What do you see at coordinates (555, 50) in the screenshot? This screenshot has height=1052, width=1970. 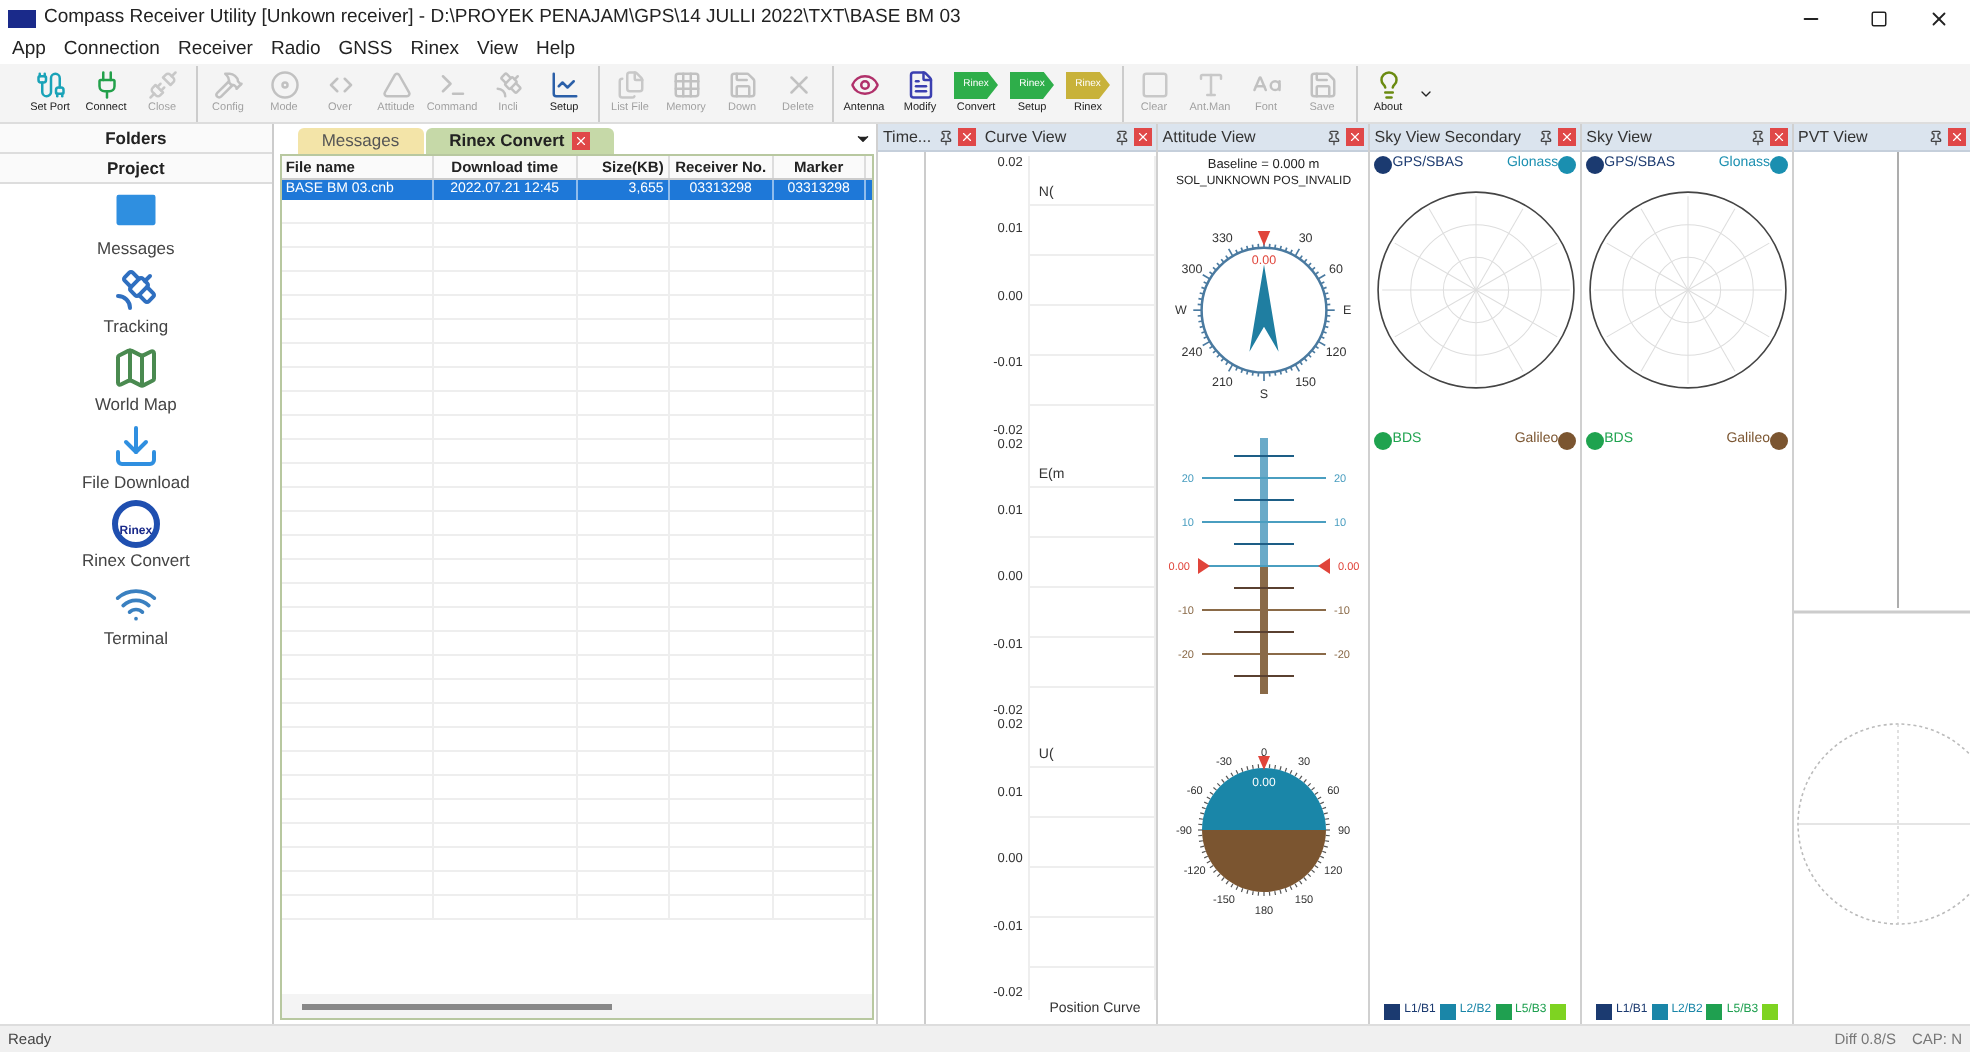 I see `menu-item: Help` at bounding box center [555, 50].